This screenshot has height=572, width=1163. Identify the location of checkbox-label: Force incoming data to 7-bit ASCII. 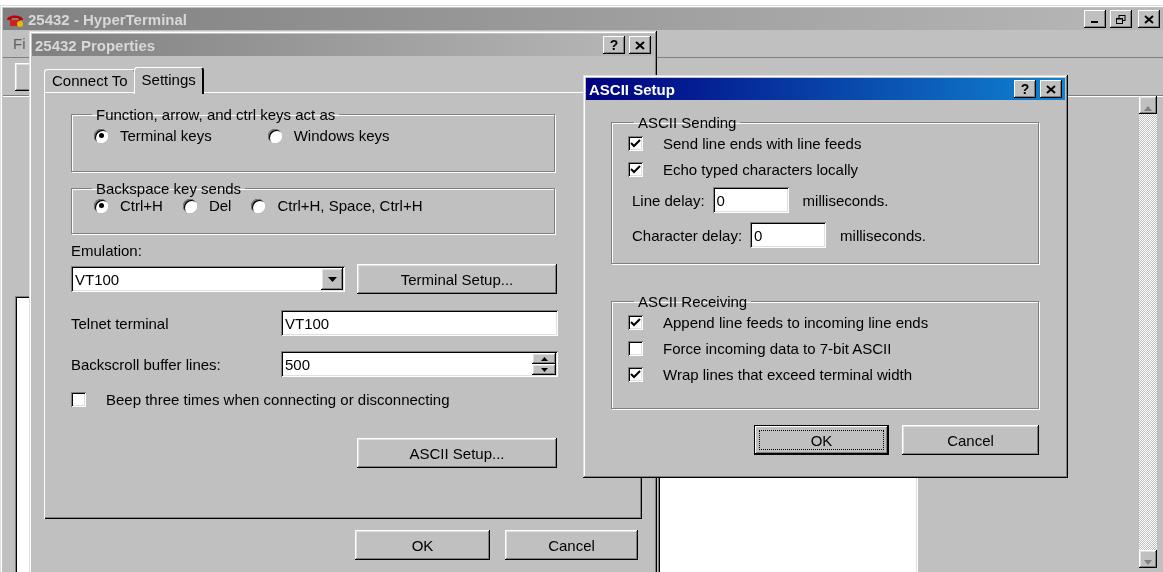
(777, 348).